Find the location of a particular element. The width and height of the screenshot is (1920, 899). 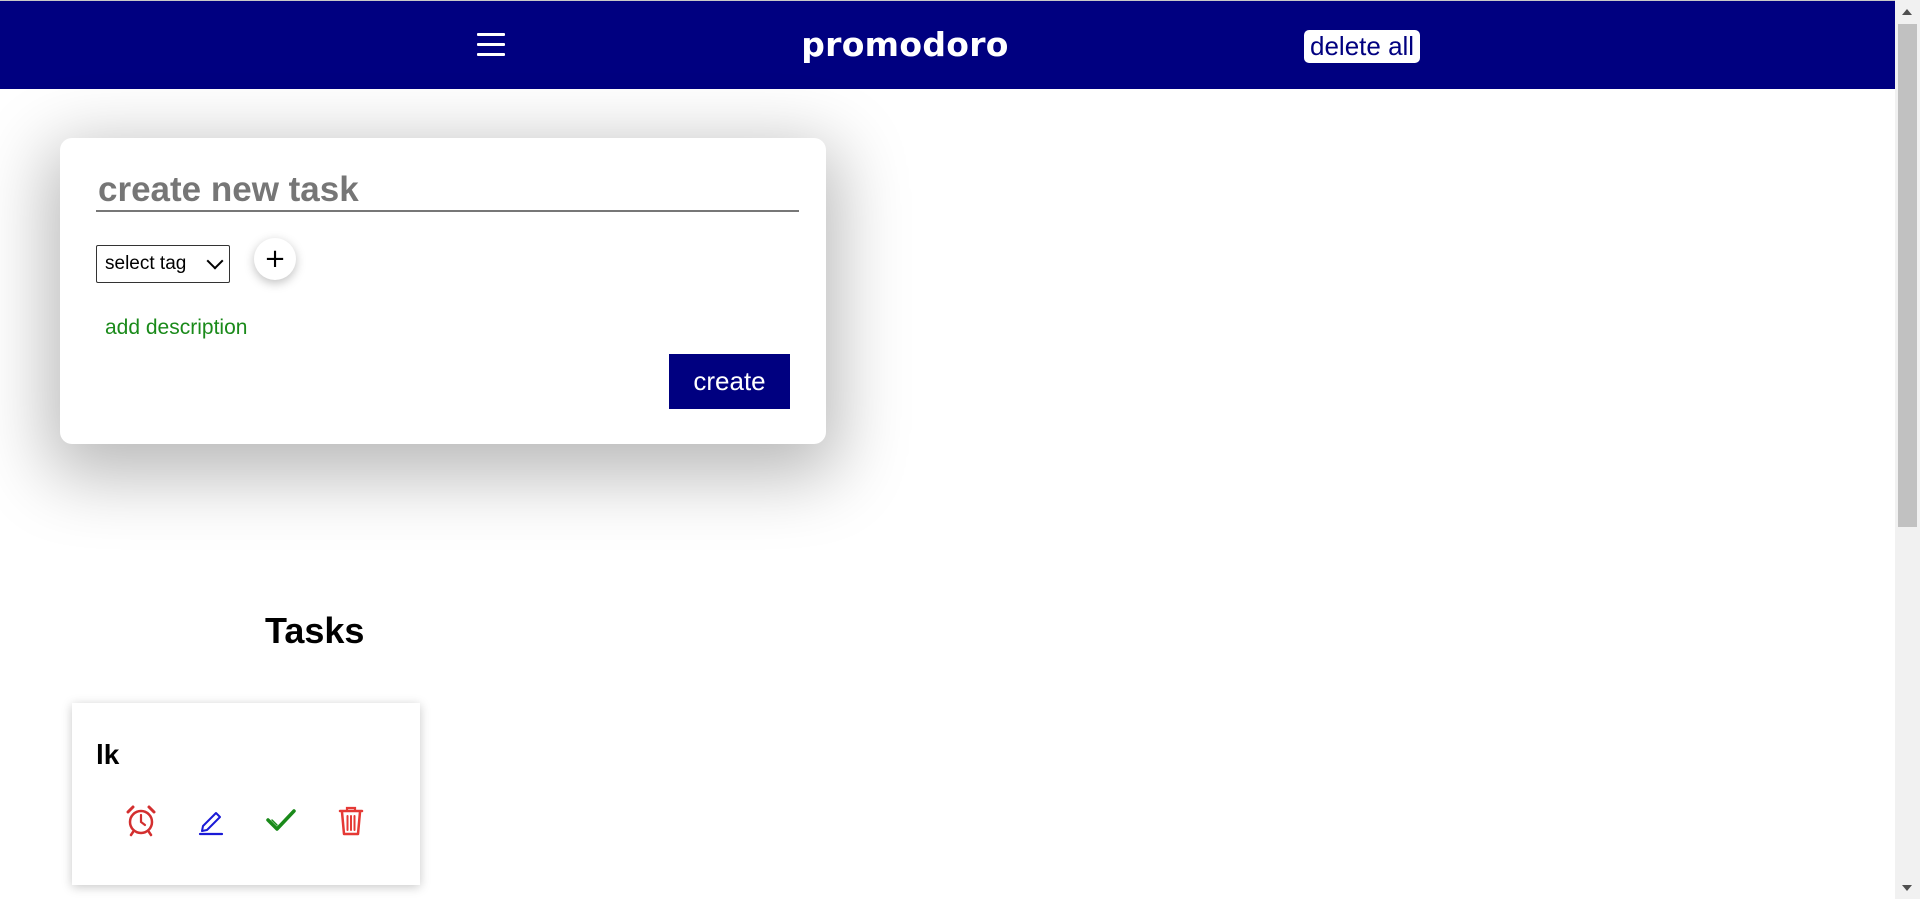

scroll-down-arrow-icon is located at coordinates (1907, 888).